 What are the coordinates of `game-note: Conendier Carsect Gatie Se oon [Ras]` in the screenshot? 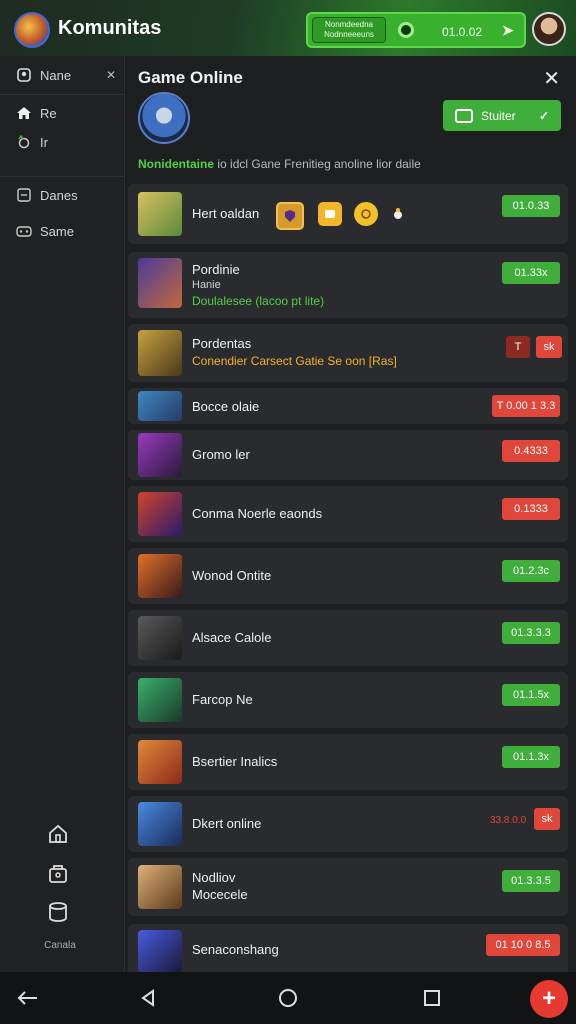 It's located at (294, 361).